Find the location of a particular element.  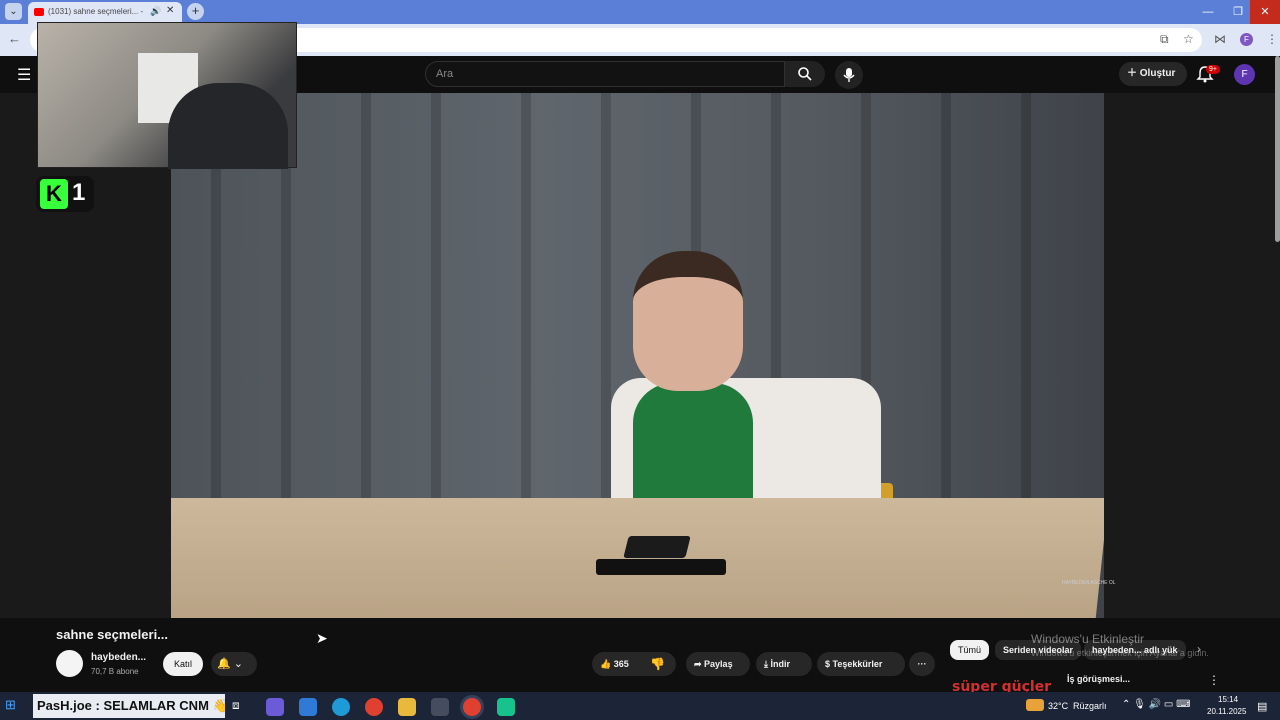

more-vertical-icon: ⋮ is located at coordinates (1214, 680).